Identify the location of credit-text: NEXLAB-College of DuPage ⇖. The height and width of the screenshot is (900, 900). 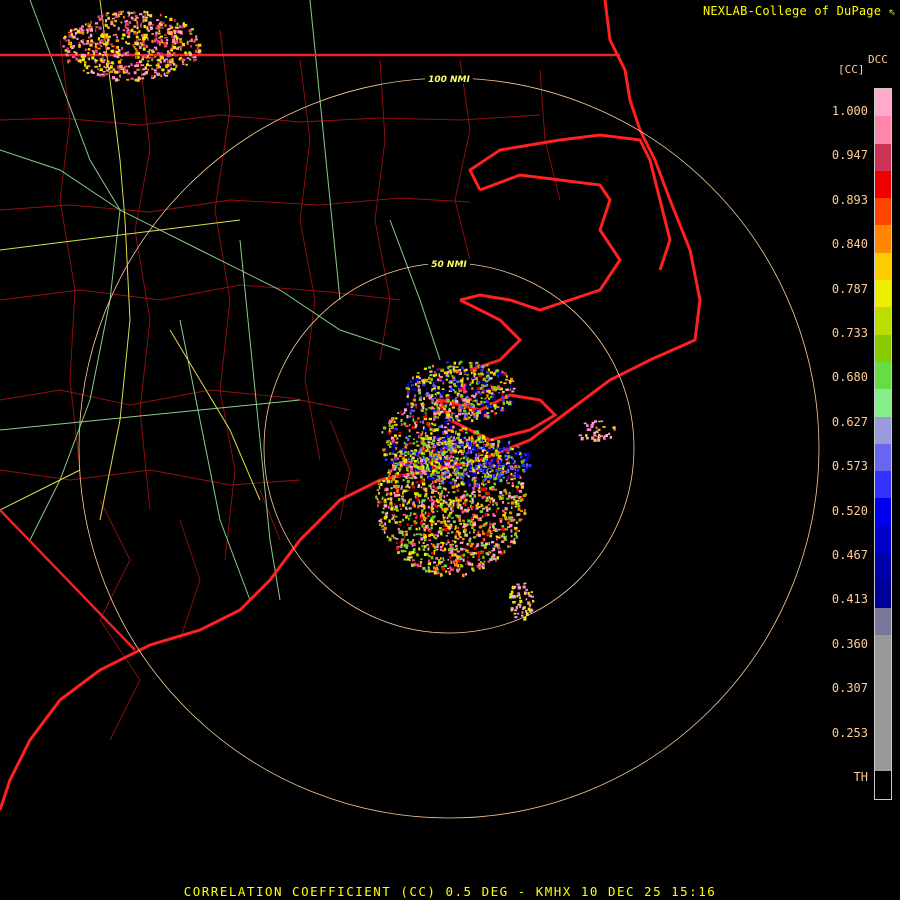
(799, 11).